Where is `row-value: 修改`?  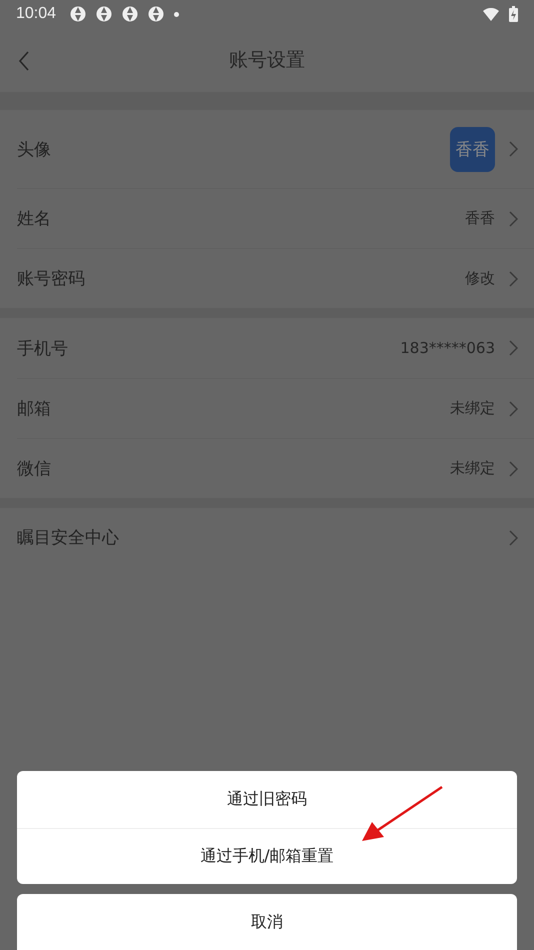
row-value: 修改 is located at coordinates (480, 278).